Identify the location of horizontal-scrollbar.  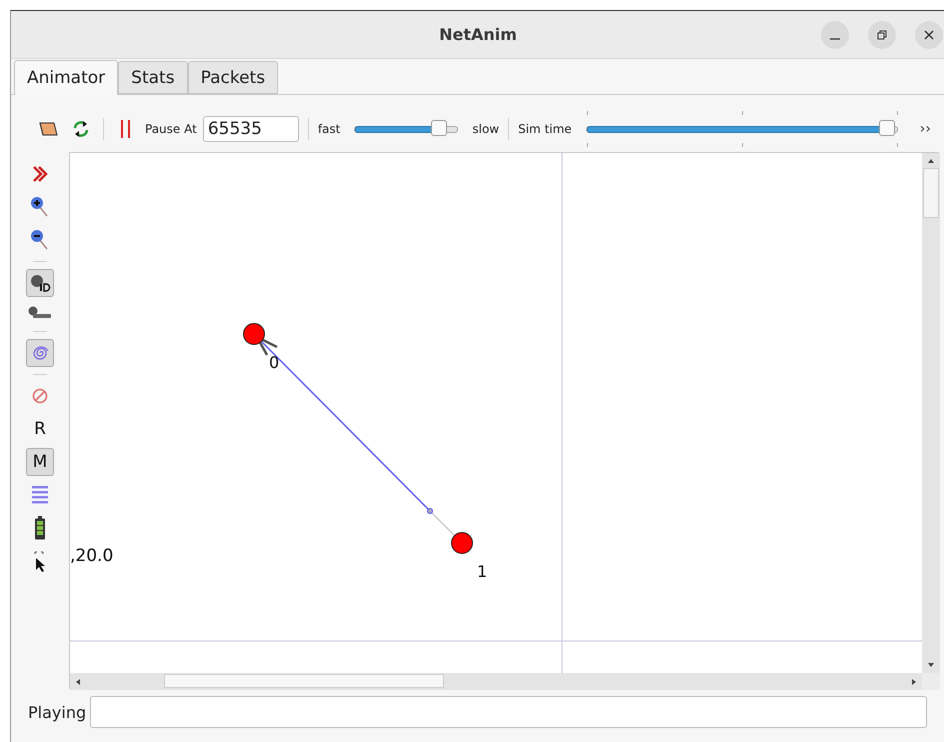
(496, 681).